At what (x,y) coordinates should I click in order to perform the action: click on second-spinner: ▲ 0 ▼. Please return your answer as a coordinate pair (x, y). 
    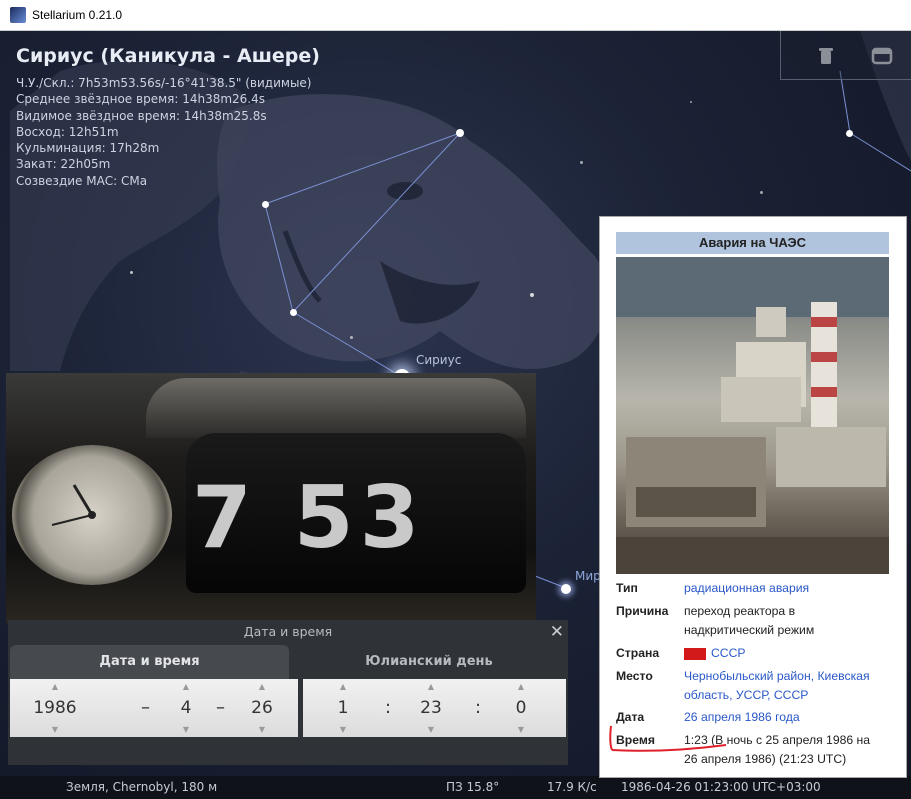
    Looking at the image, I should click on (521, 708).